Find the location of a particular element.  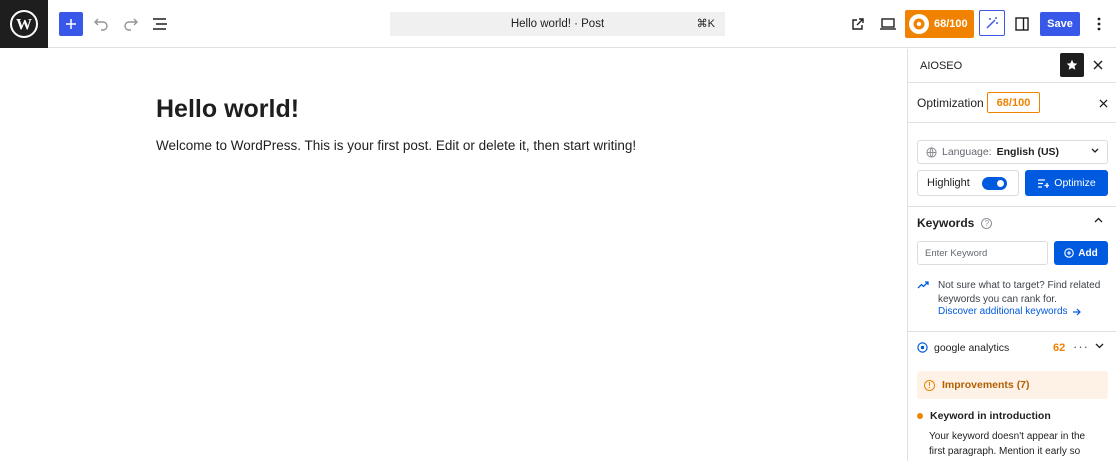

document-title: Hello world! · Post is located at coordinates (557, 24).